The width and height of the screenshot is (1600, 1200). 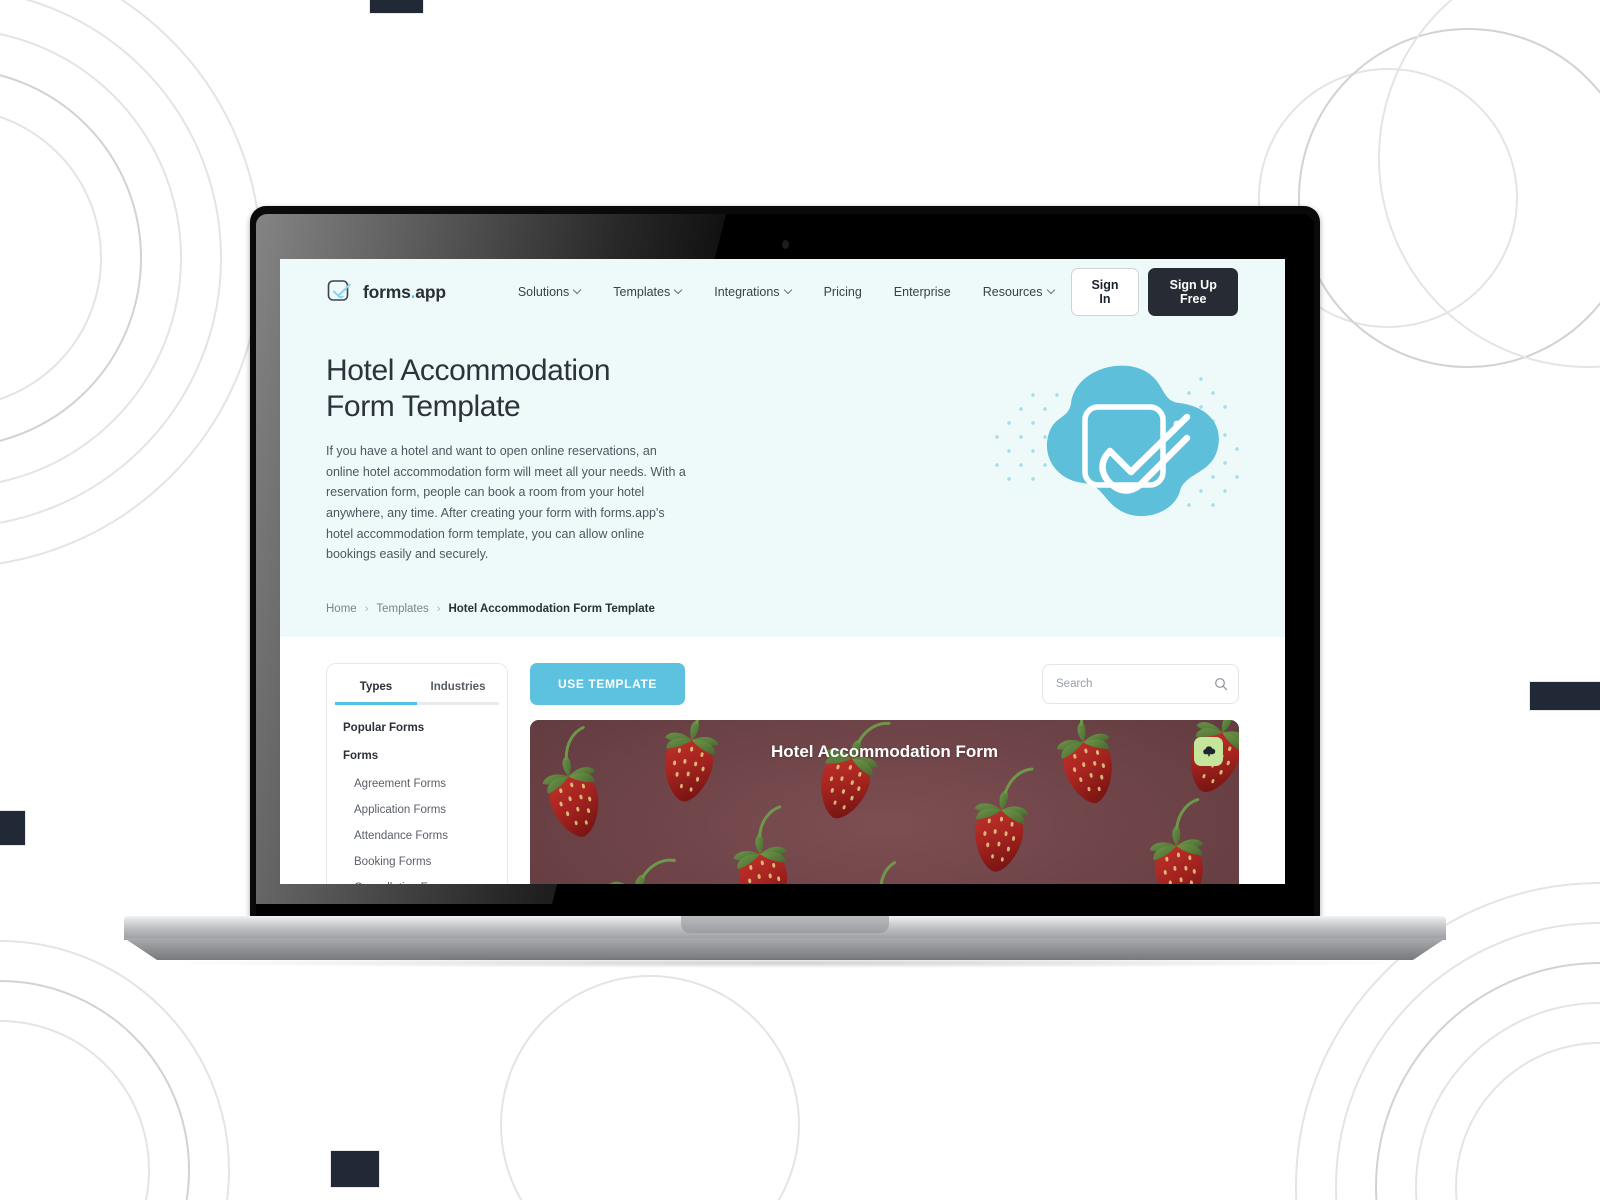 I want to click on site-navbar: forms.app Solutions Templates Integratio, so click(x=782, y=292).